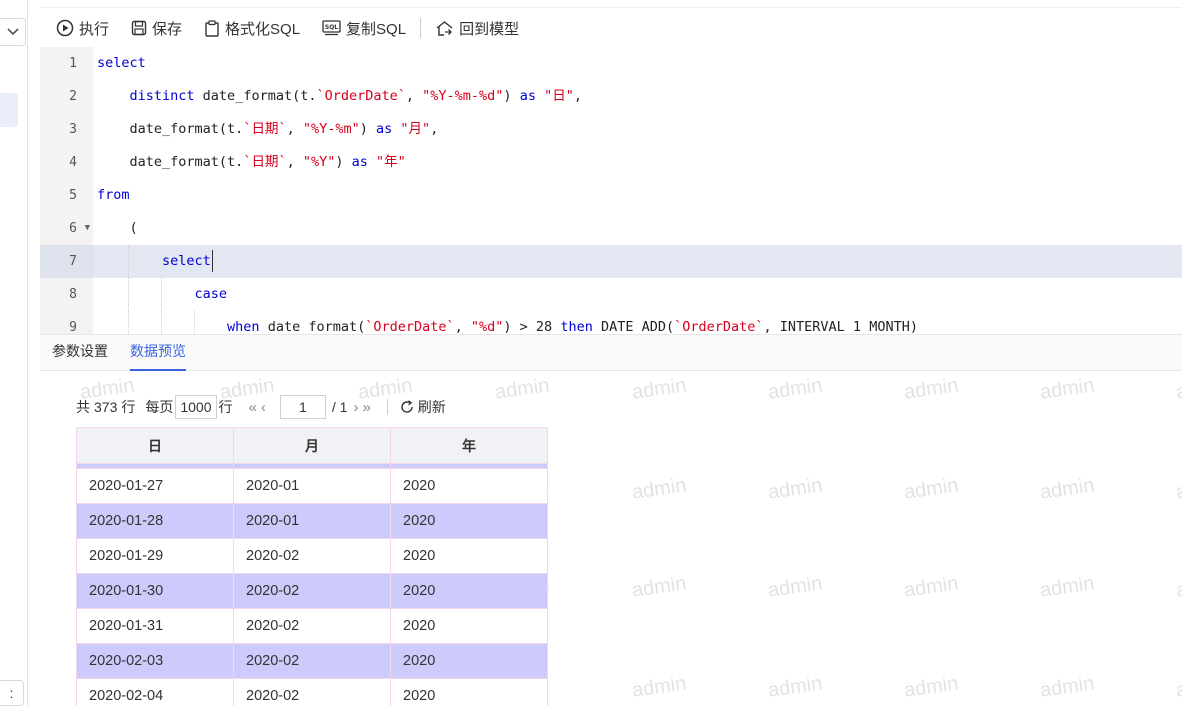  What do you see at coordinates (155, 445) in the screenshot?
I see `column-header-day: 日` at bounding box center [155, 445].